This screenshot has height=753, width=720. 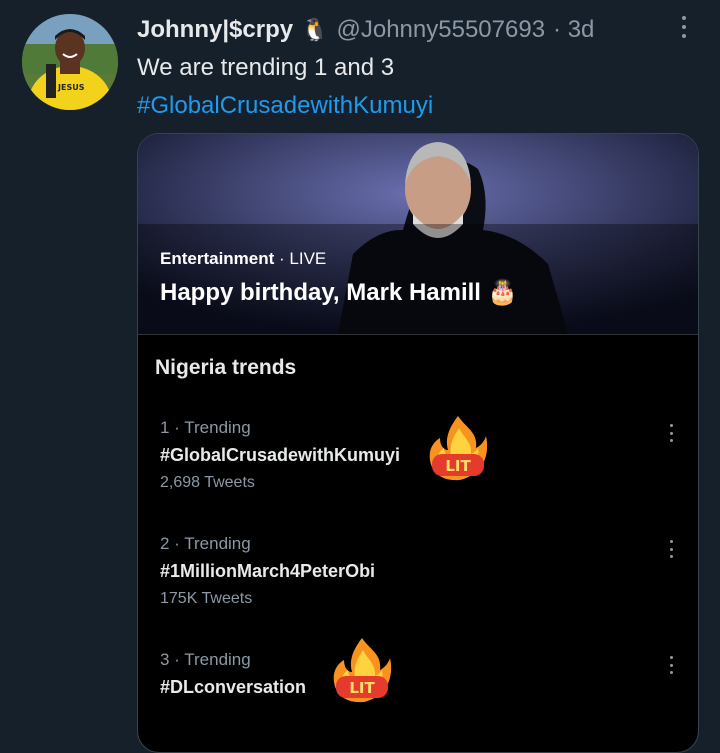 What do you see at coordinates (233, 687) in the screenshot?
I see `trend-name: #DLconversation` at bounding box center [233, 687].